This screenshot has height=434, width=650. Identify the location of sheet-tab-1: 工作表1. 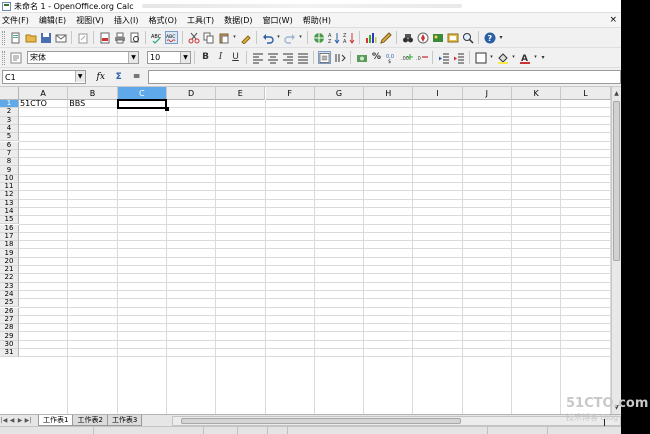
(56, 420).